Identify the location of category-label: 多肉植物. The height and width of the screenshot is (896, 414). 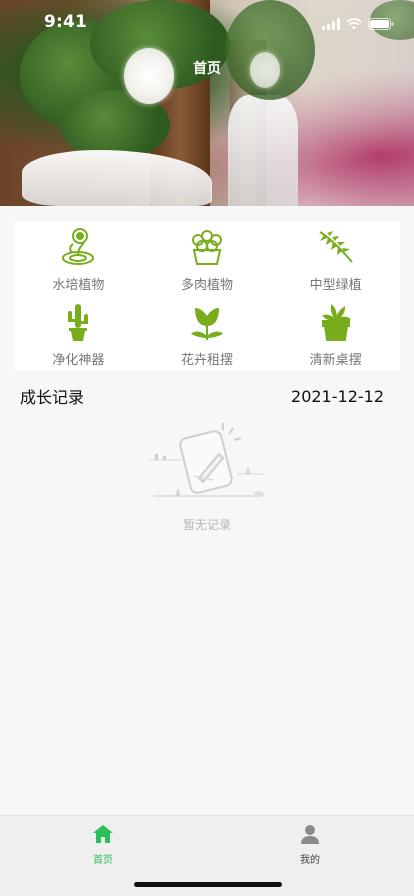
(206, 285).